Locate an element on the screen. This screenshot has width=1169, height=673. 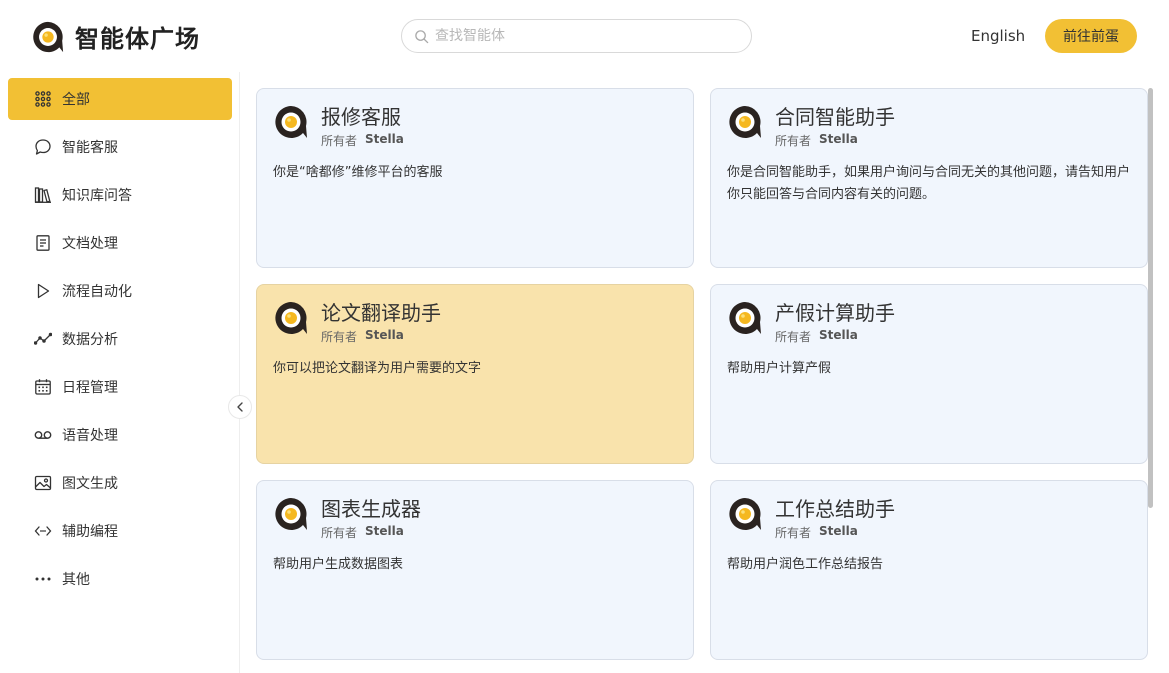
header: 智能体广场 English 前往前蛋 is located at coordinates (584, 36).